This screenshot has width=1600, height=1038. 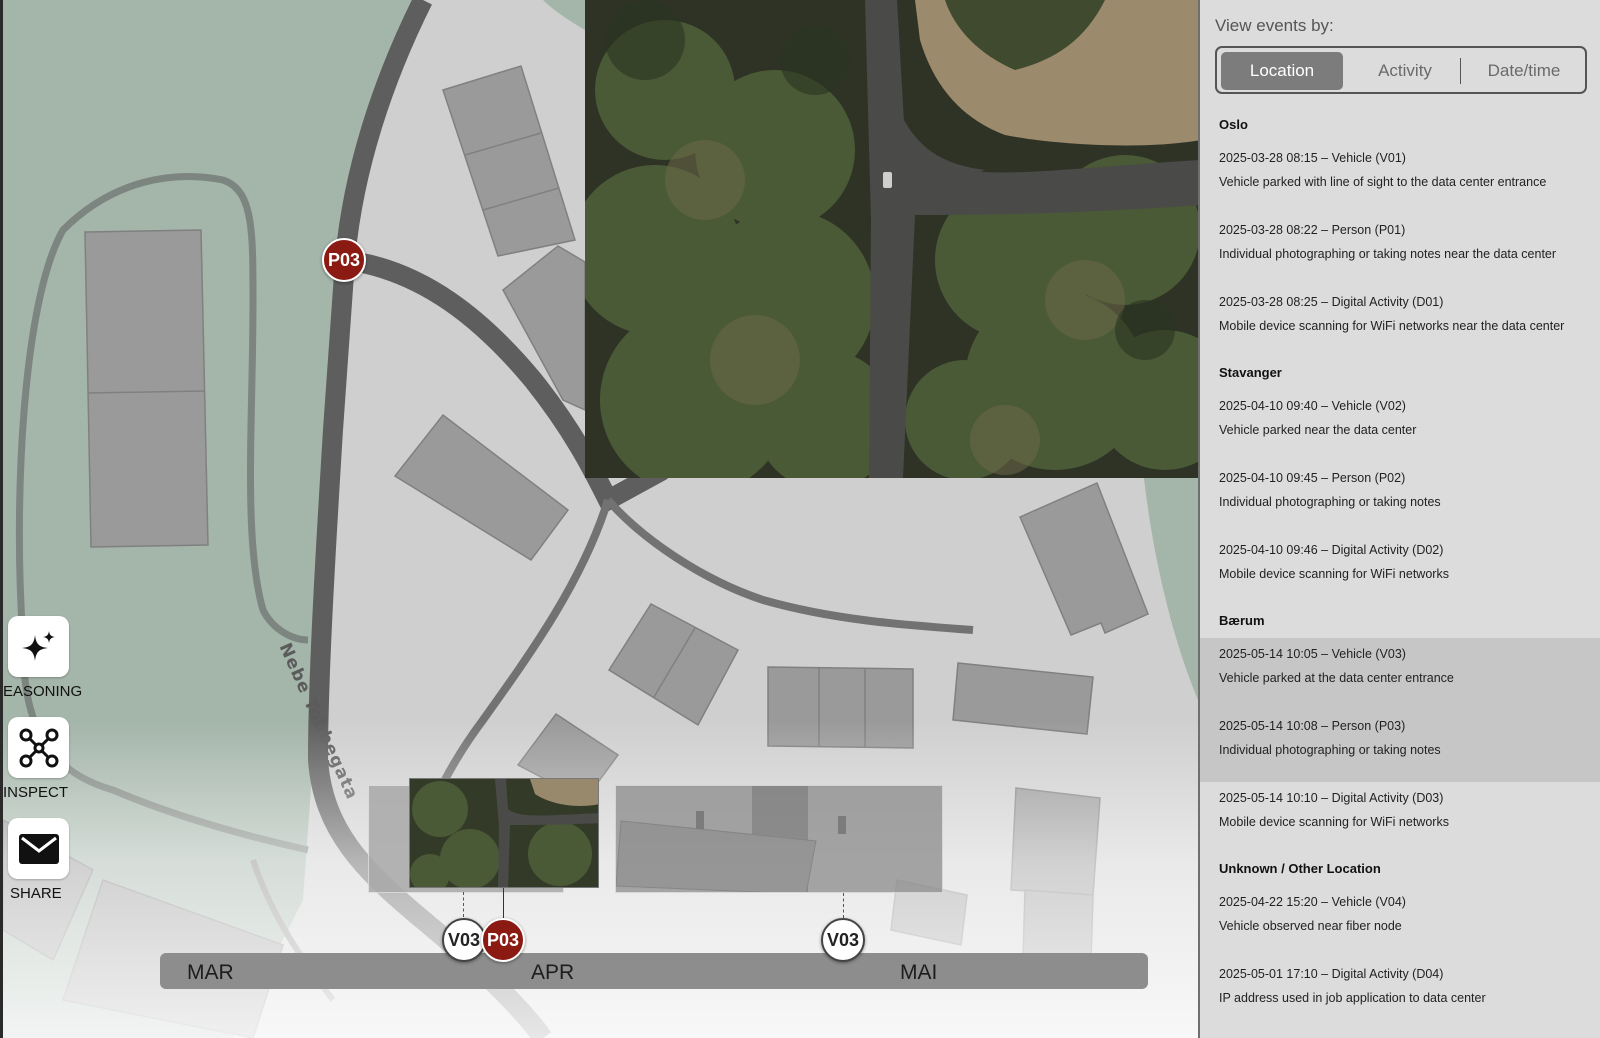 What do you see at coordinates (1318, 430) in the screenshot?
I see `event-description: Vehicle parked near the data center` at bounding box center [1318, 430].